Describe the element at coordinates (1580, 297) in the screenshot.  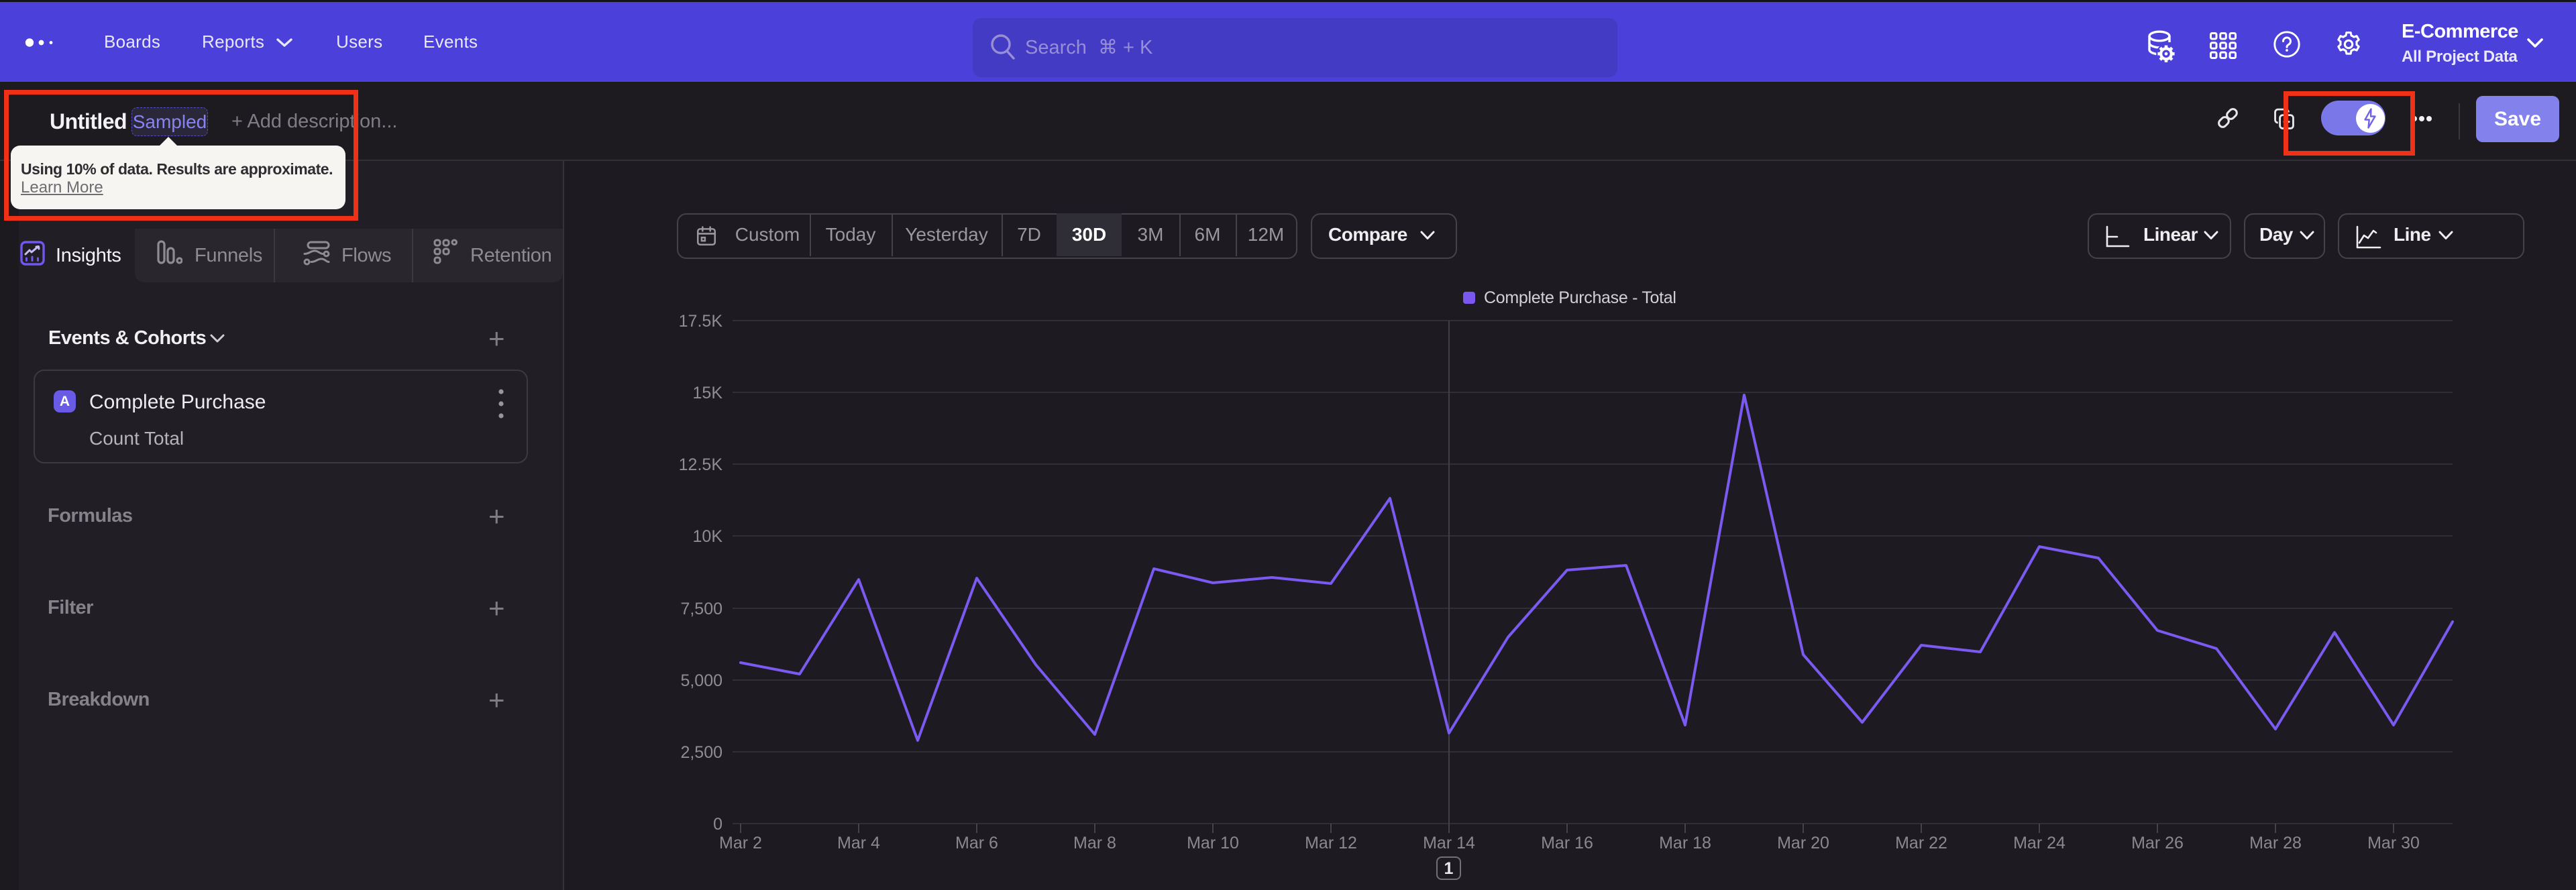
I see `svg-text: Complete Purchase - Total` at that location.